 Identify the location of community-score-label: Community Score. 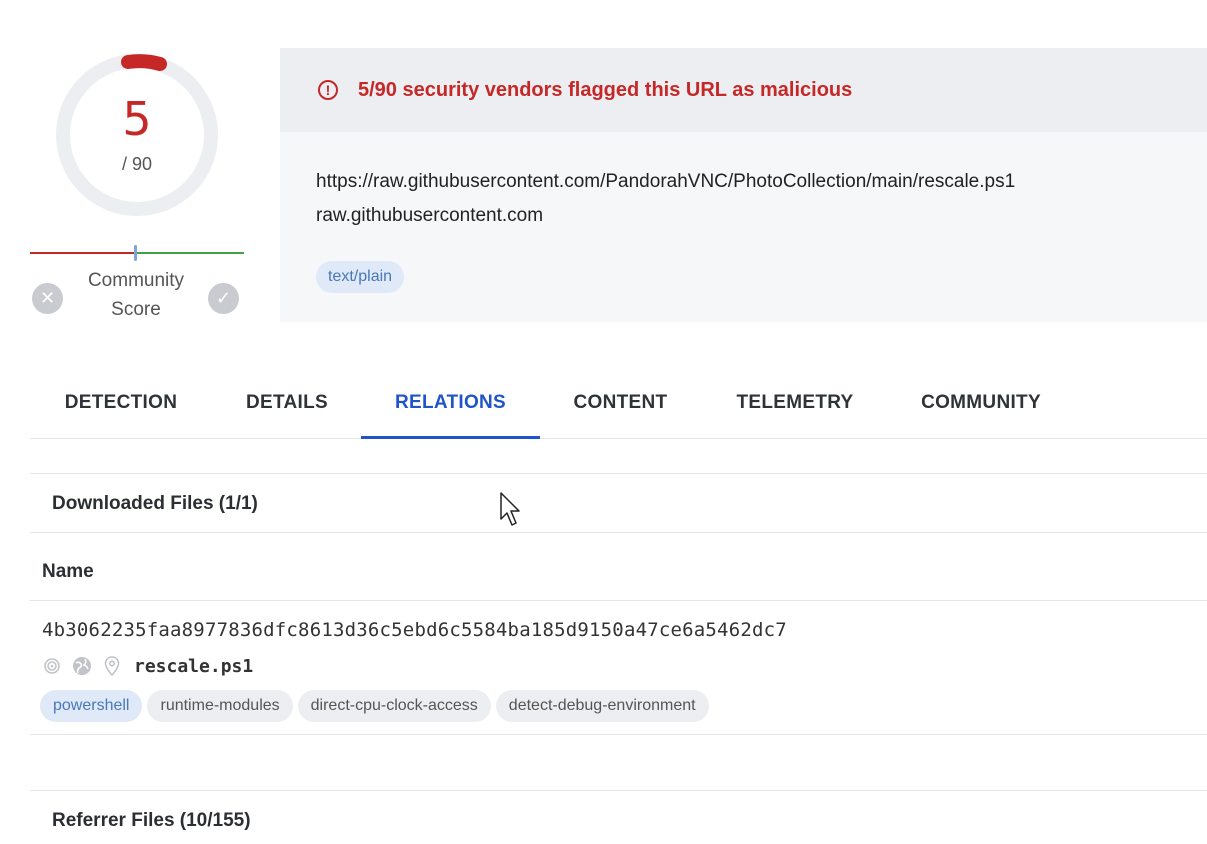
(136, 295).